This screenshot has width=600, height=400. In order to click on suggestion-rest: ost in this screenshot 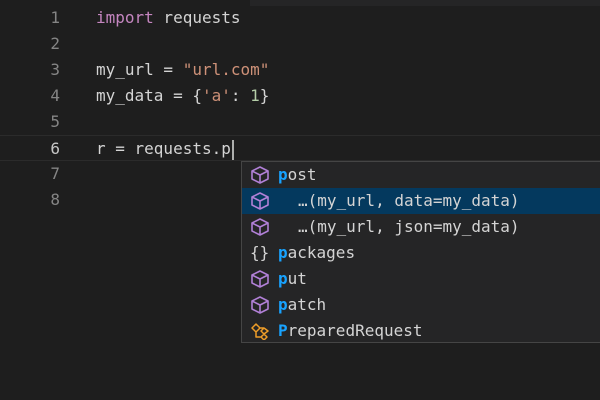, I will do `click(302, 174)`.